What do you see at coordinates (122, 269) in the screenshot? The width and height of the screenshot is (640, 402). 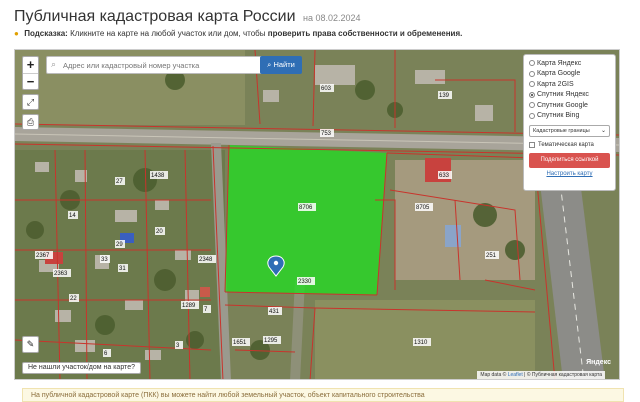 I see `label-31: 31` at bounding box center [122, 269].